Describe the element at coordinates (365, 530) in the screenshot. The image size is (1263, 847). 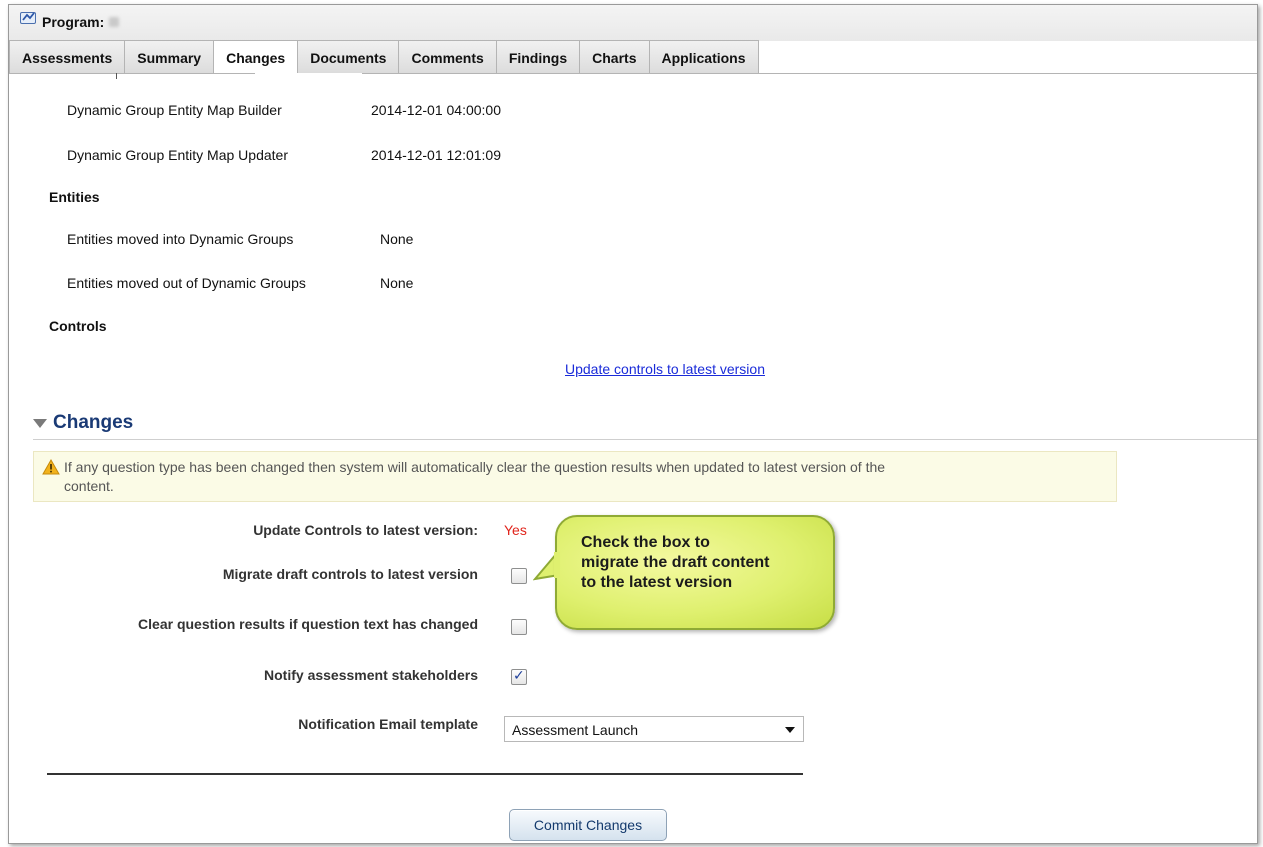
I see `update-controls-label: Update Controls to latest version:` at that location.